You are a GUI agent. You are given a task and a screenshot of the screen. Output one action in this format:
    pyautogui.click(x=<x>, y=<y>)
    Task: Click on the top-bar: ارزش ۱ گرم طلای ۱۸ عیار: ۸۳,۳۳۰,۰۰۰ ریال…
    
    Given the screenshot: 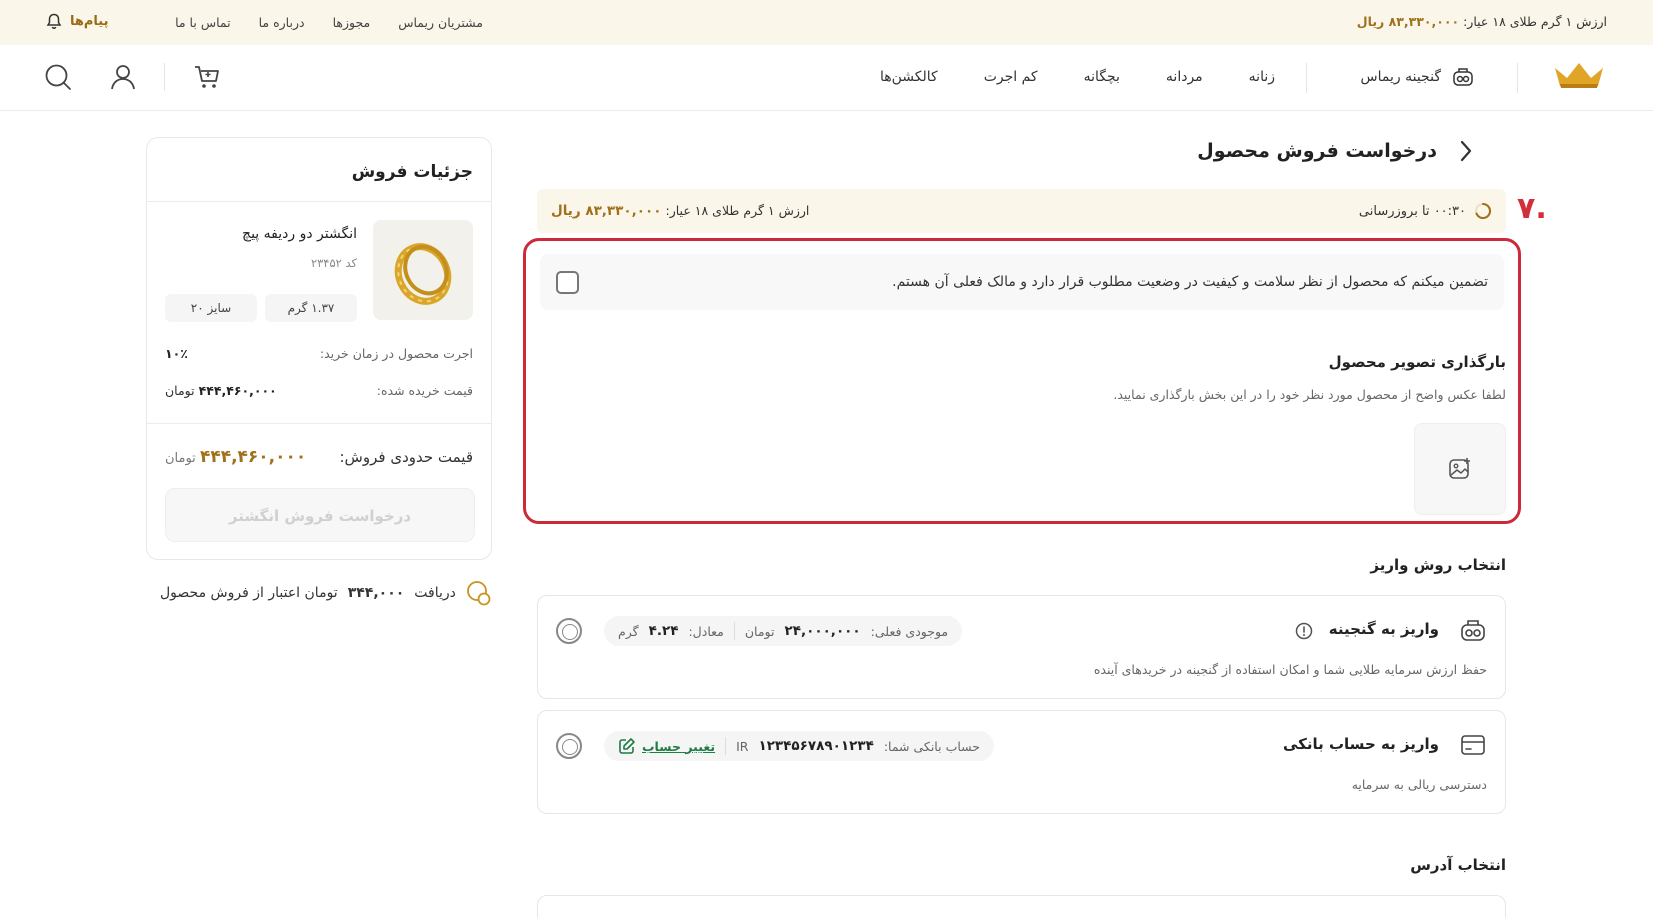 What is the action you would take?
    pyautogui.click(x=826, y=22)
    